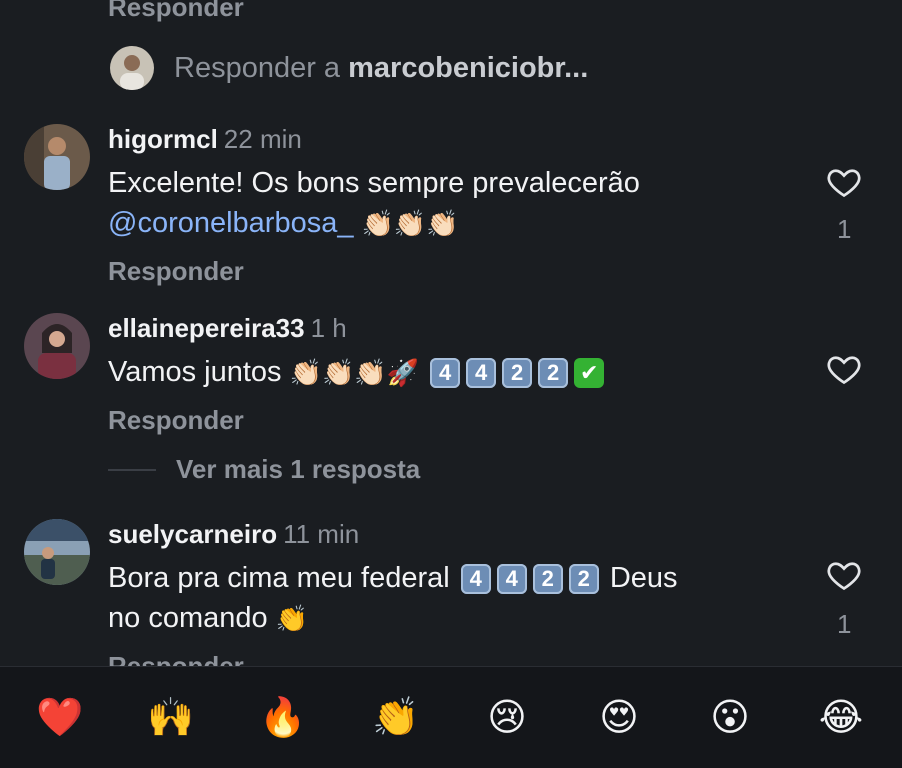 The image size is (902, 768). What do you see at coordinates (292, 619) in the screenshot?
I see `clap-emoji: 👏` at bounding box center [292, 619].